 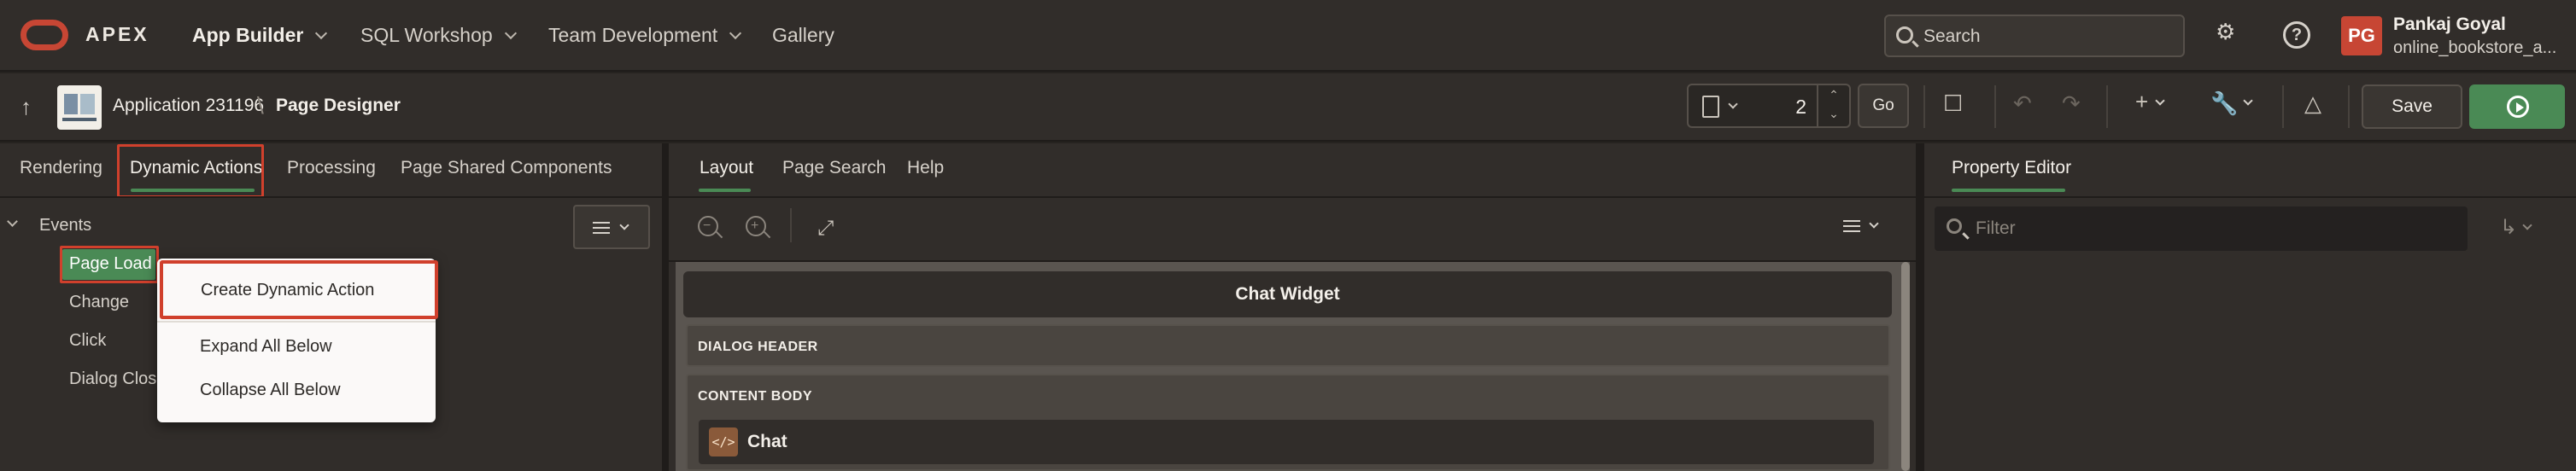 I want to click on up-arrow-icon: ↑, so click(x=26, y=107).